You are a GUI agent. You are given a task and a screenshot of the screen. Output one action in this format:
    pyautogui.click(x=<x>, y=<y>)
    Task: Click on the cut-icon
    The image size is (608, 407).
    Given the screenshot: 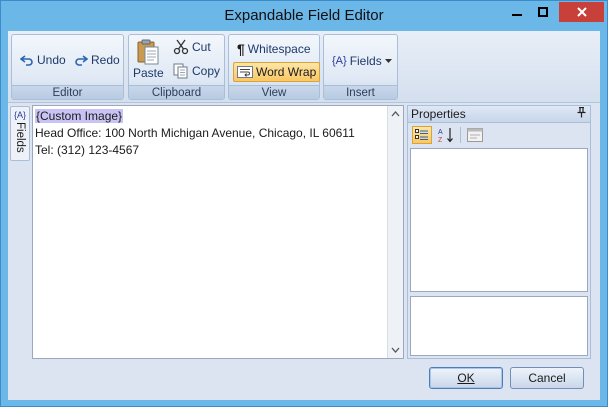 What is the action you would take?
    pyautogui.click(x=181, y=47)
    